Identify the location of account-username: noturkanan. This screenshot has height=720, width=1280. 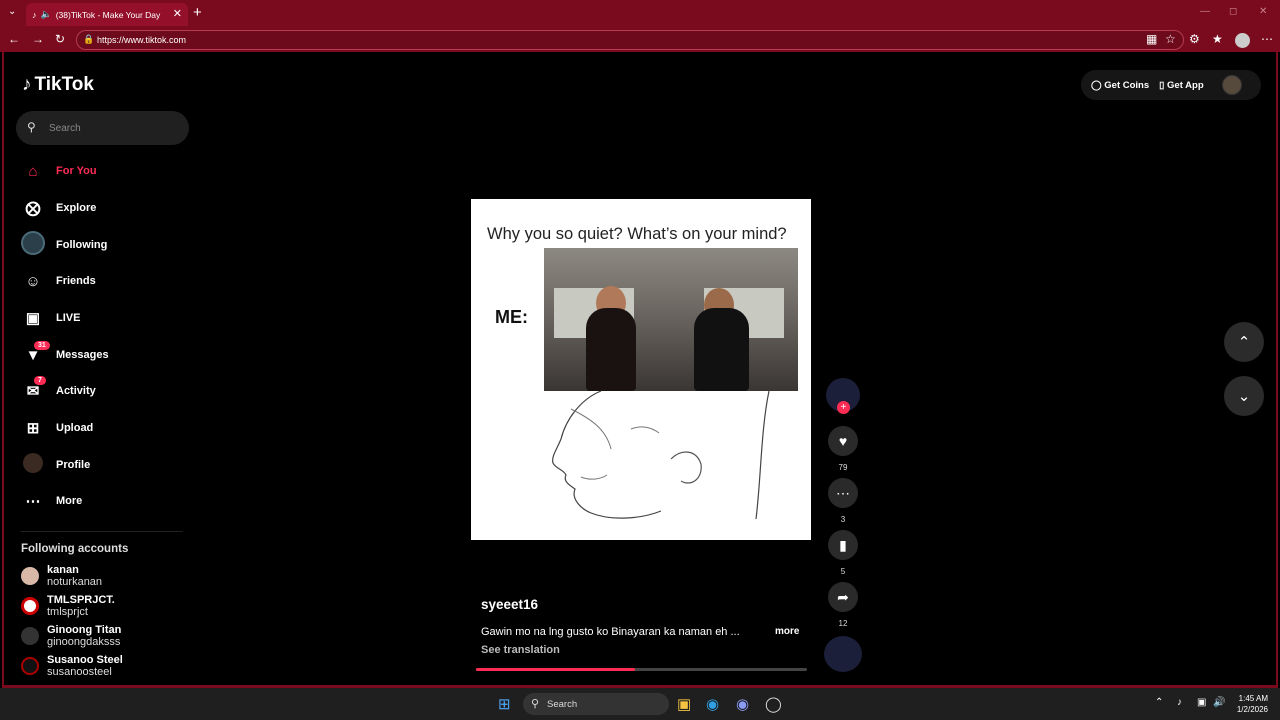
(75, 582).